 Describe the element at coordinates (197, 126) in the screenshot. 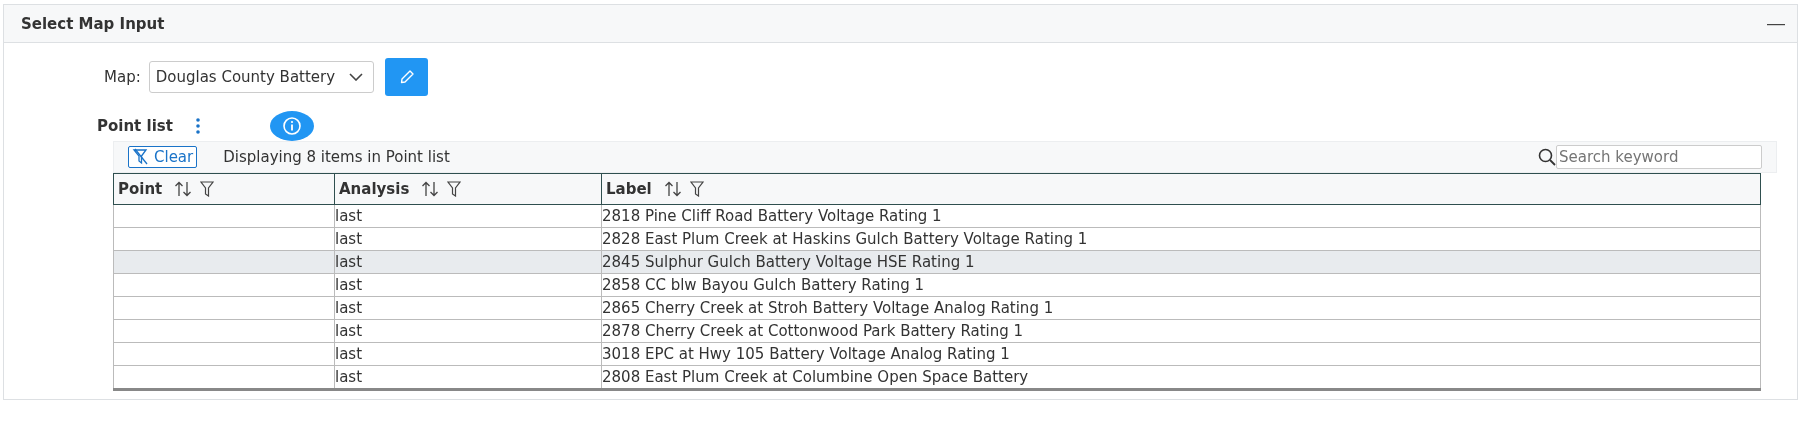

I see `more-options-icon` at that location.